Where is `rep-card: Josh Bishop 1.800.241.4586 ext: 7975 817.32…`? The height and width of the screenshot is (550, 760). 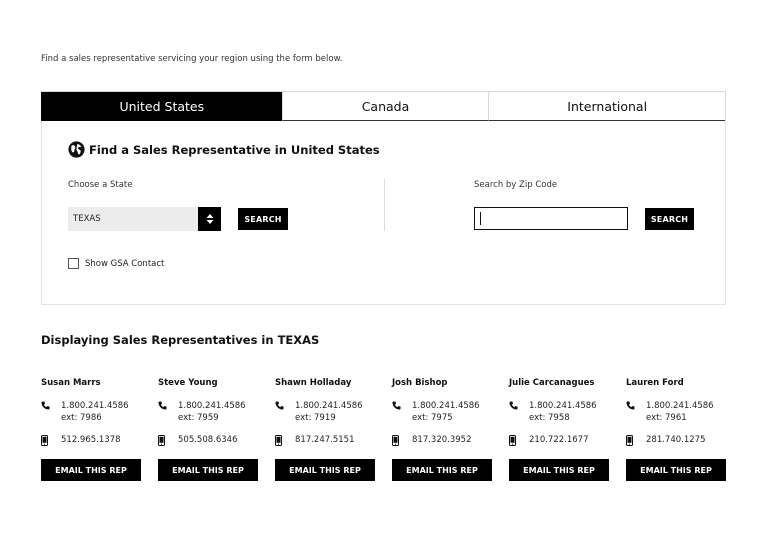
rep-card: Josh Bishop 1.800.241.4586 ext: 7975 817.32… is located at coordinates (442, 429).